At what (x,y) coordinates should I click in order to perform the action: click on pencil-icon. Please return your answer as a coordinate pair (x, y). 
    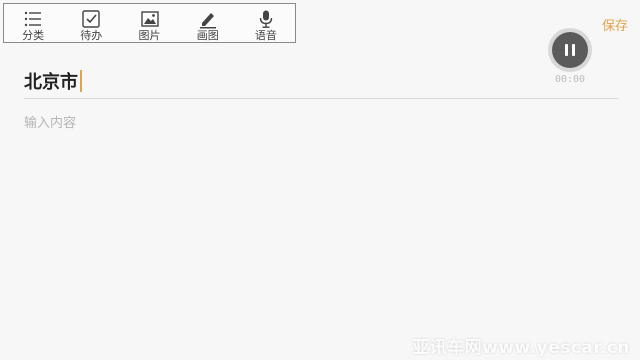
    Looking at the image, I should click on (208, 19).